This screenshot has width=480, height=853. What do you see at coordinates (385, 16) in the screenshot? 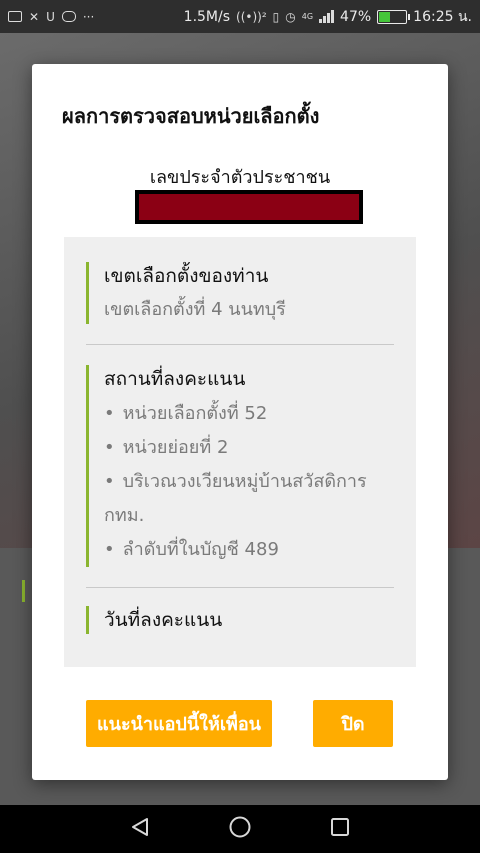
I see `battery-level` at bounding box center [385, 16].